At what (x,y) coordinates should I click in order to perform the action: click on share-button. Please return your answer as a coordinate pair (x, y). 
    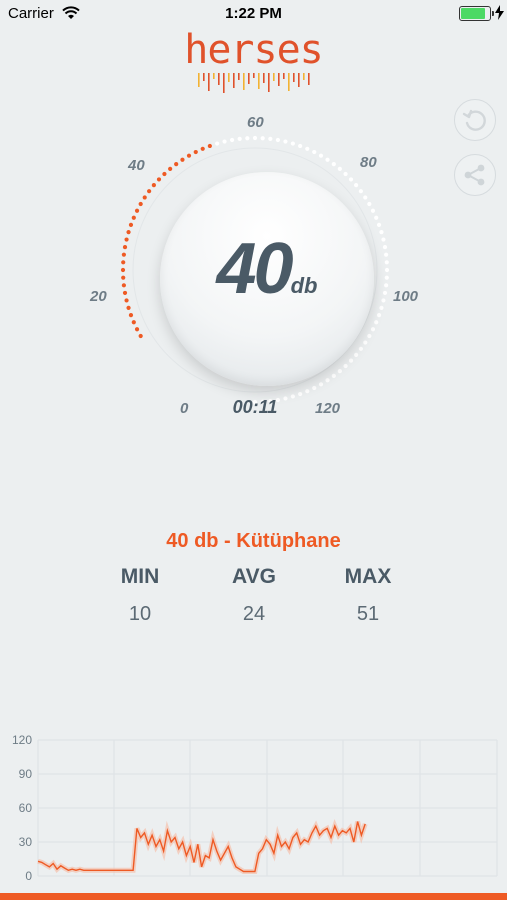
    Looking at the image, I should click on (475, 175).